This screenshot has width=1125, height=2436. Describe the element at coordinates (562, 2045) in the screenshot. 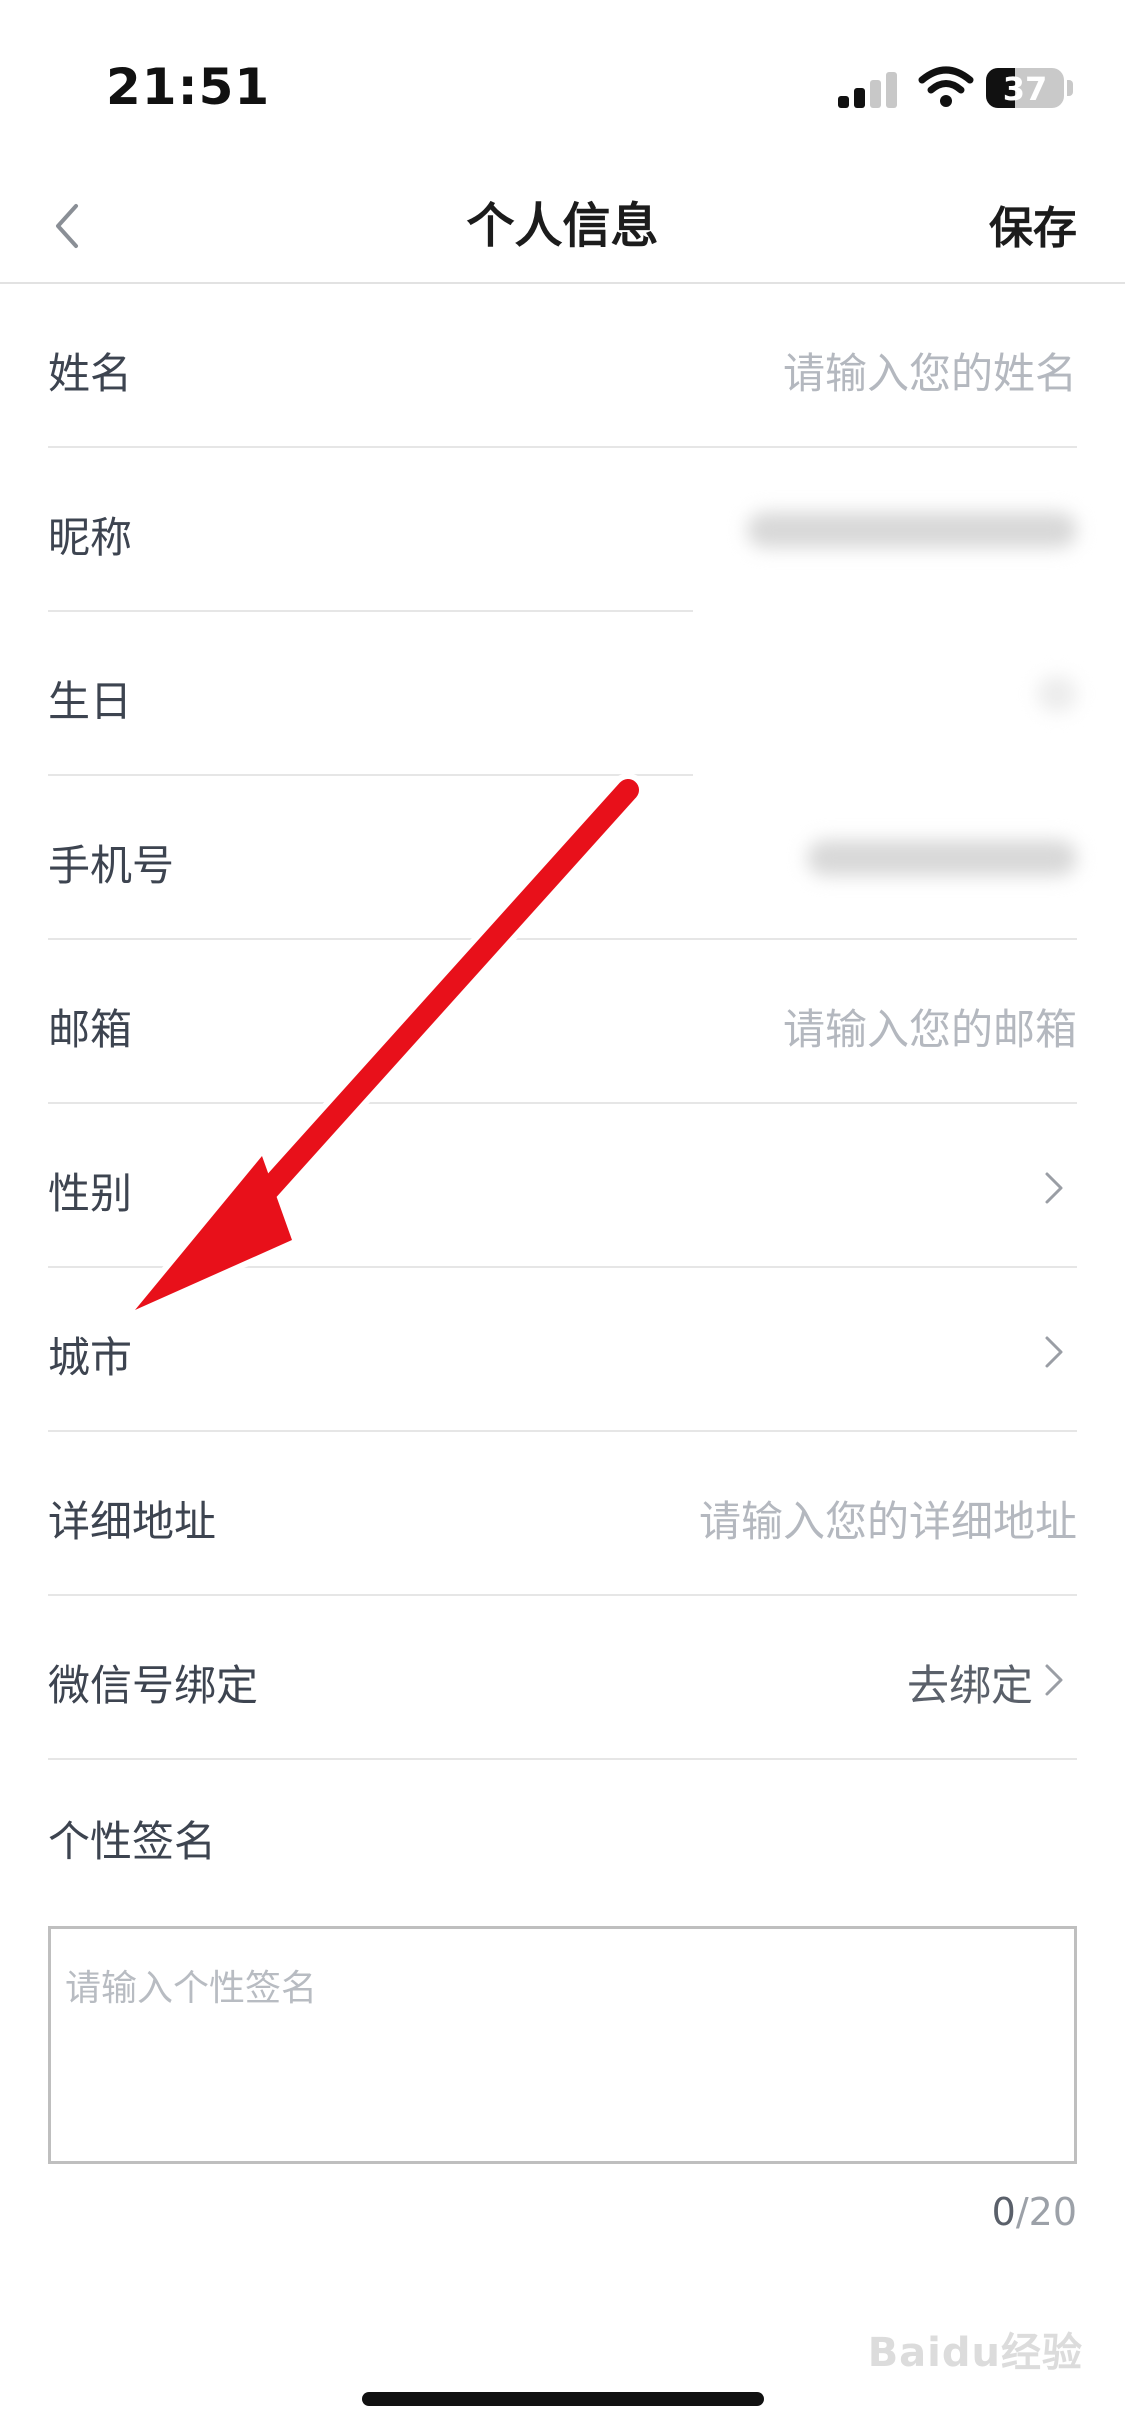

I see `signature-textarea: 请输入个性签名` at that location.